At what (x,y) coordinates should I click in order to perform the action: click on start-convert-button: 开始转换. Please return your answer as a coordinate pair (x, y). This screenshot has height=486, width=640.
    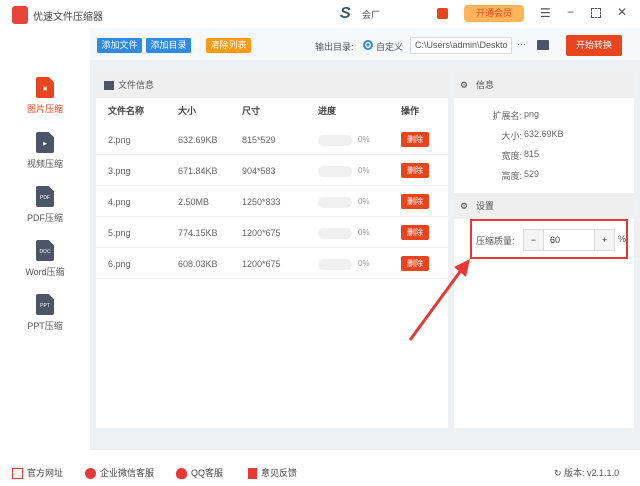
    Looking at the image, I should click on (594, 45).